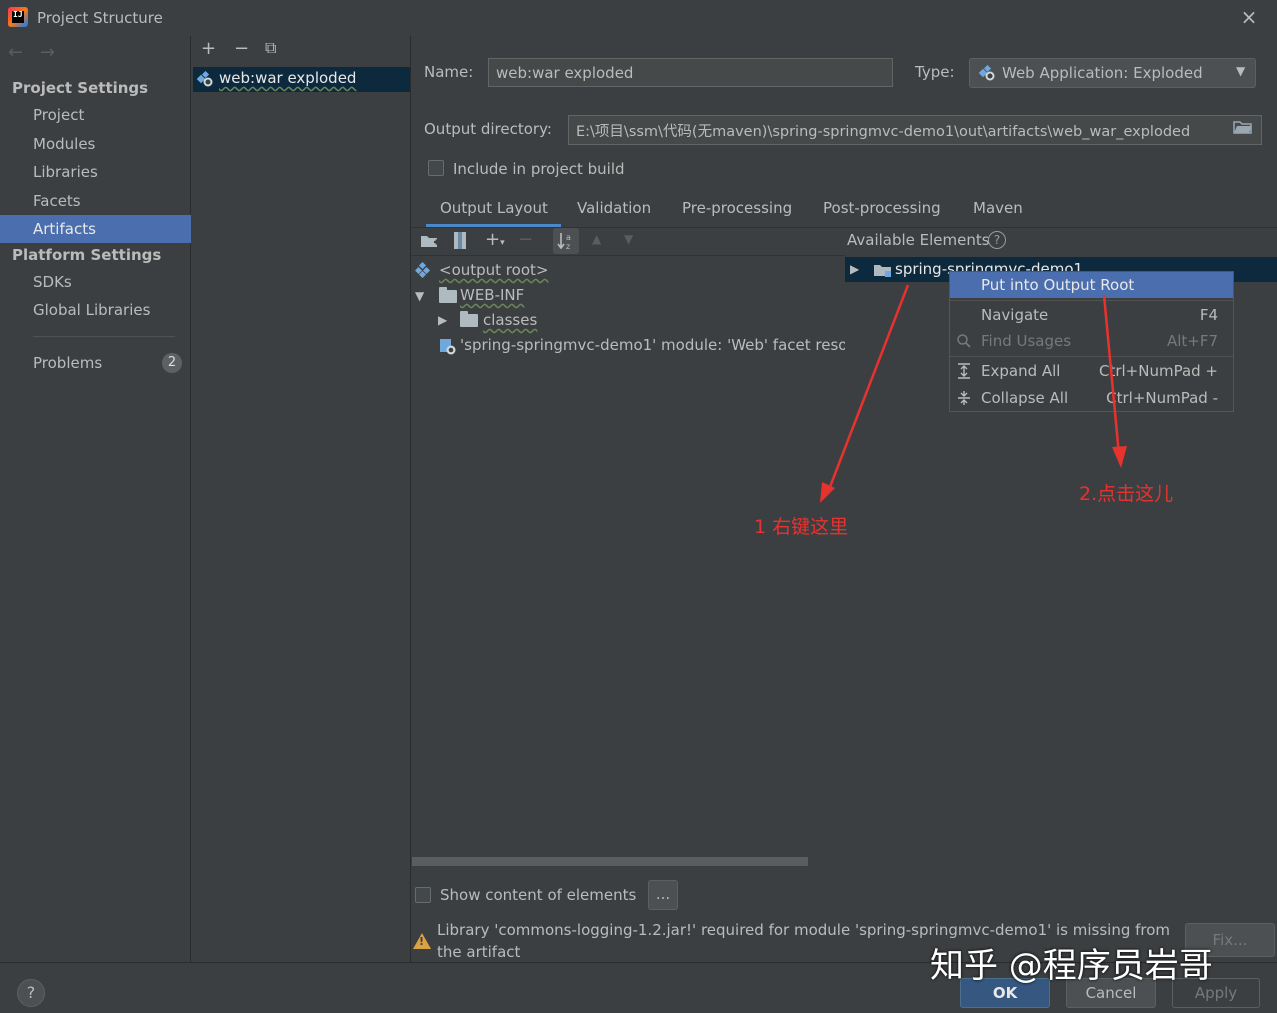 The image size is (1277, 1013). Describe the element at coordinates (493, 225) in the screenshot. I see `active-tab-indicator` at that location.